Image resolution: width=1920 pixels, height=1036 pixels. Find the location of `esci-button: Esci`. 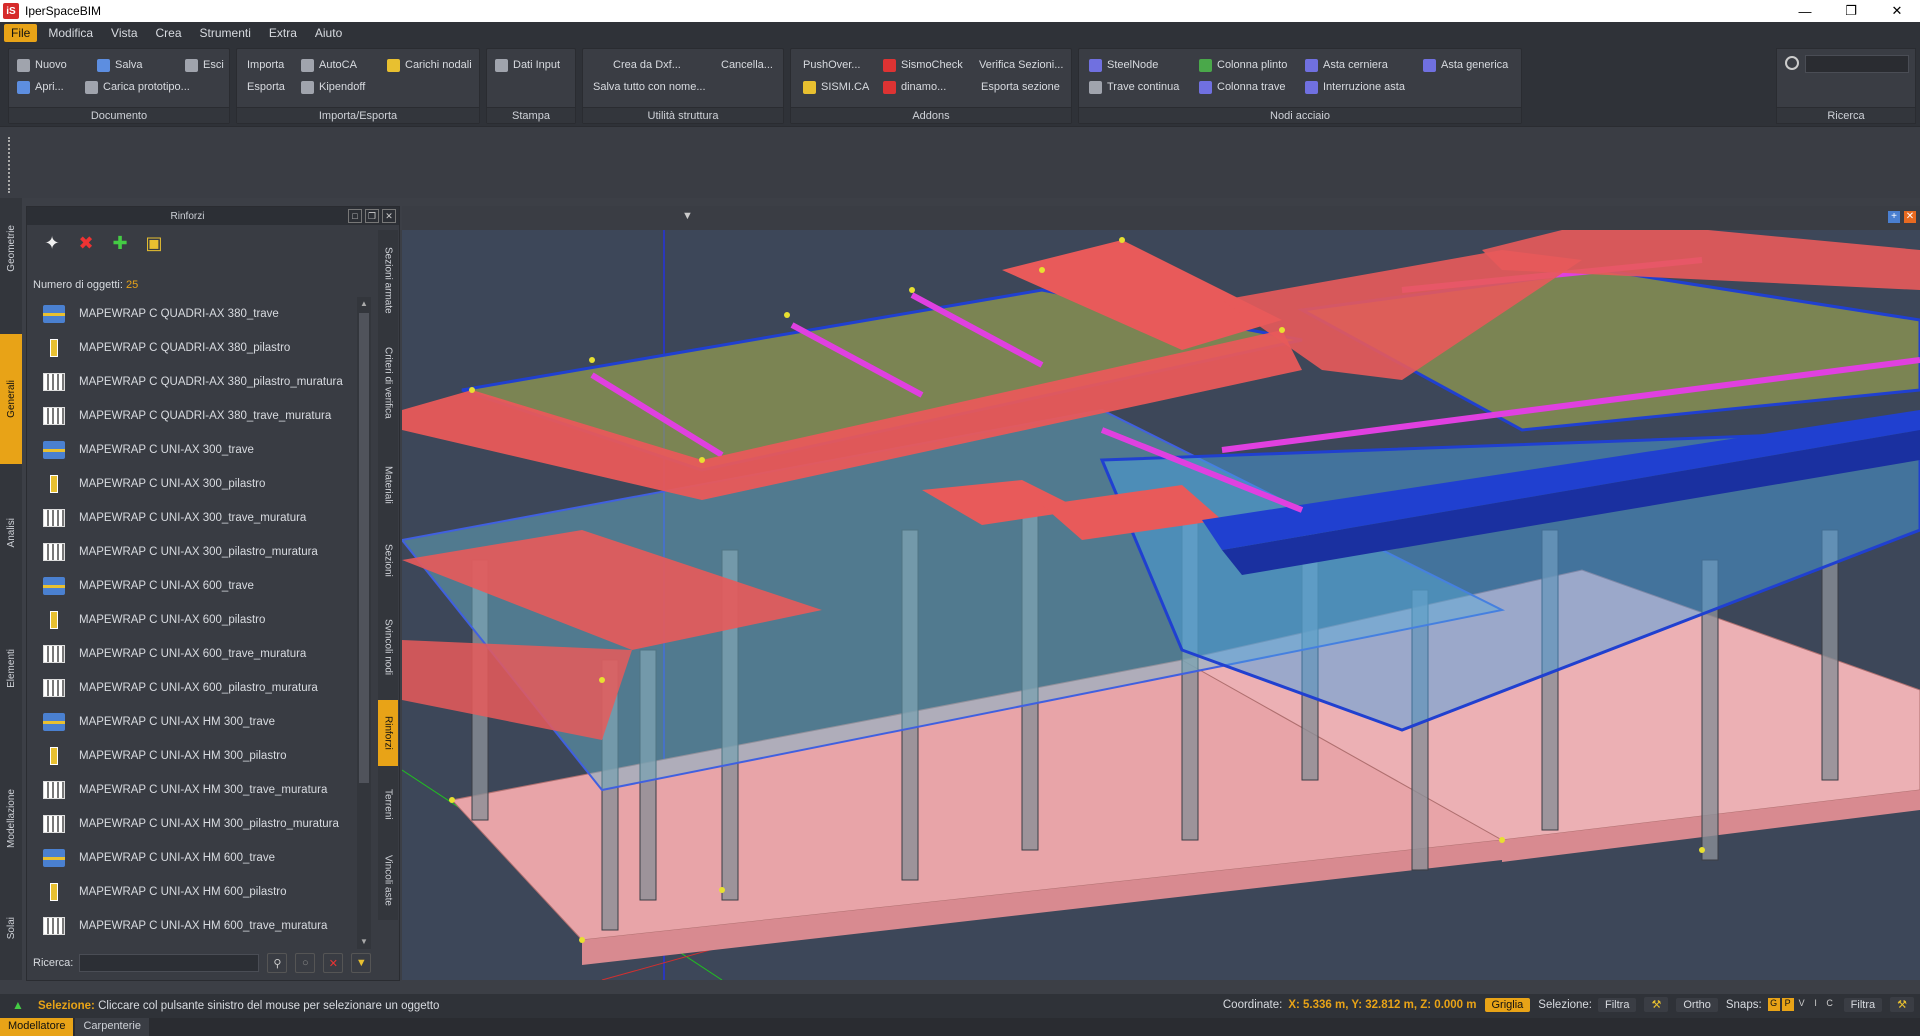

esci-button: Esci is located at coordinates (204, 65).